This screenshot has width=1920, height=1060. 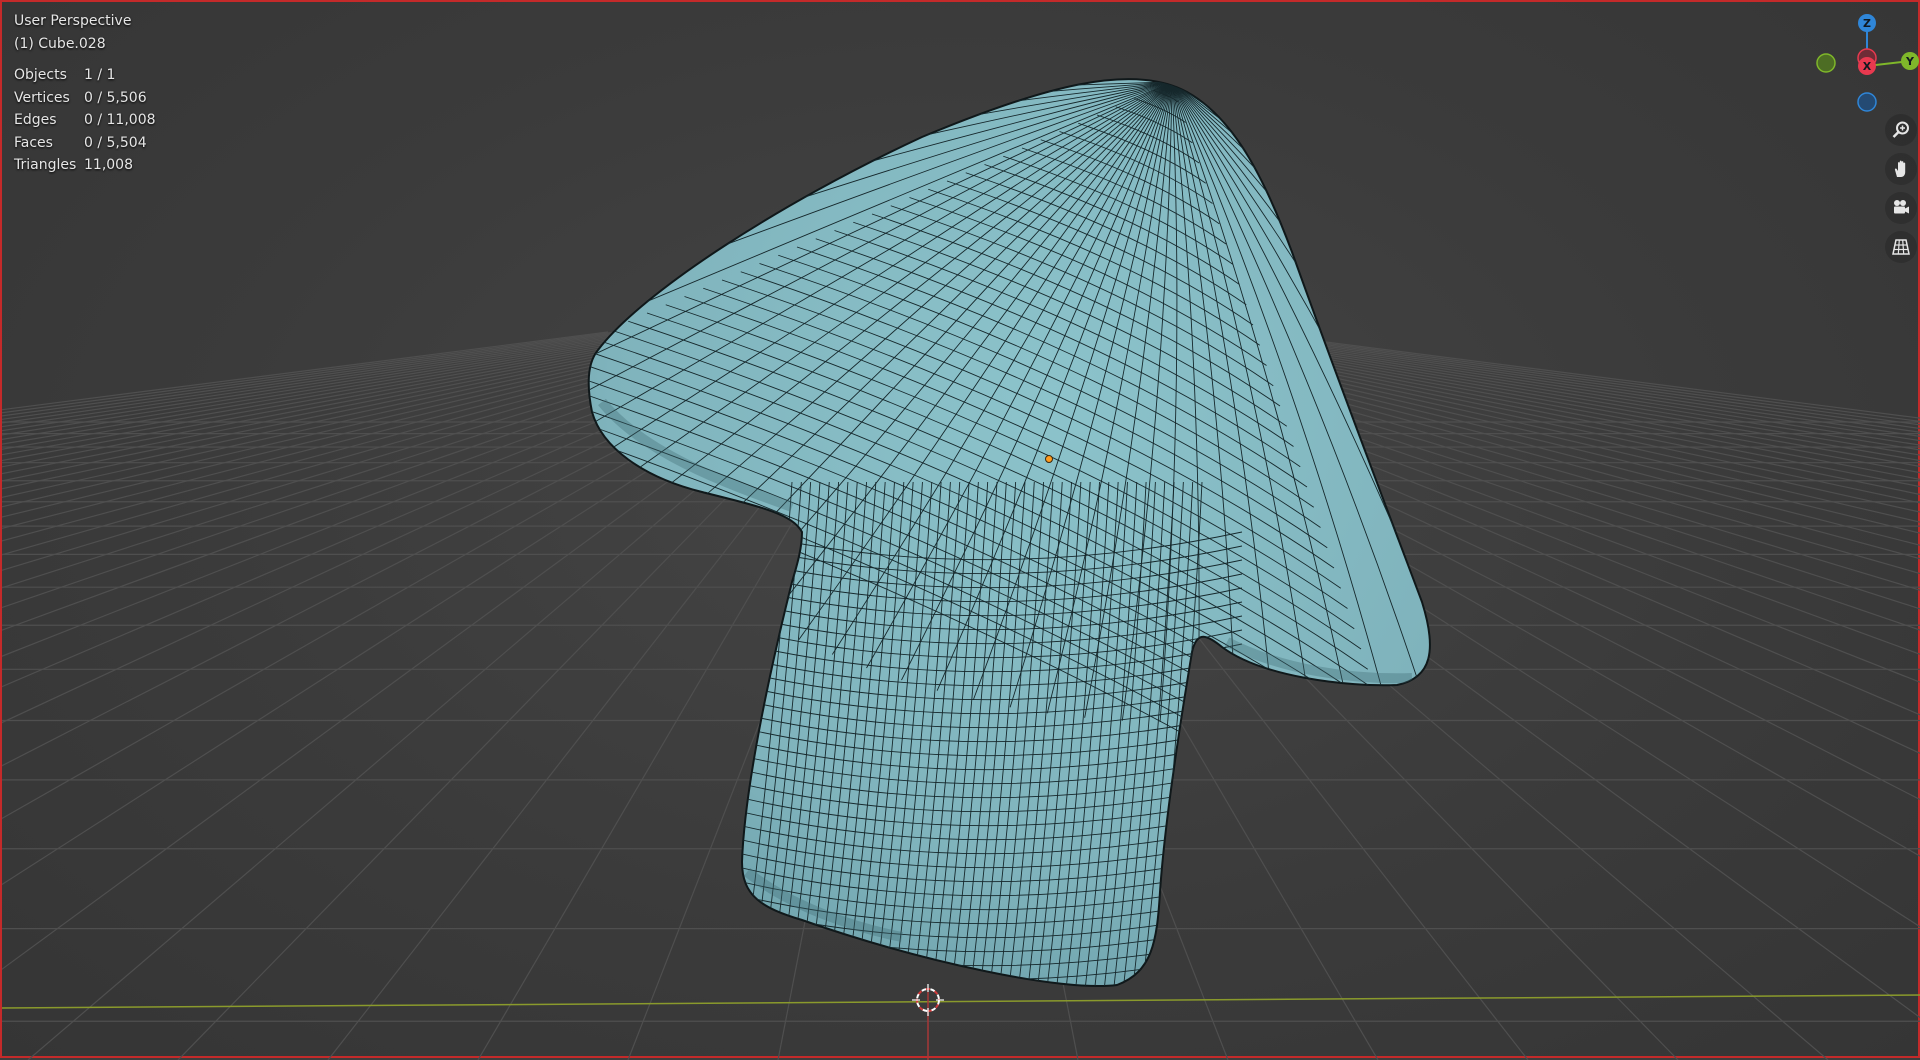 What do you see at coordinates (73, 21) in the screenshot?
I see `view-name: User Perspective` at bounding box center [73, 21].